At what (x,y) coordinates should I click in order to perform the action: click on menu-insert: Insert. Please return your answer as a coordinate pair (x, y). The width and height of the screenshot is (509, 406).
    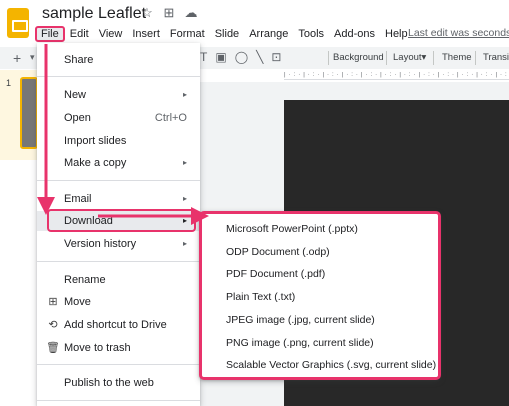
    Looking at the image, I should click on (146, 34).